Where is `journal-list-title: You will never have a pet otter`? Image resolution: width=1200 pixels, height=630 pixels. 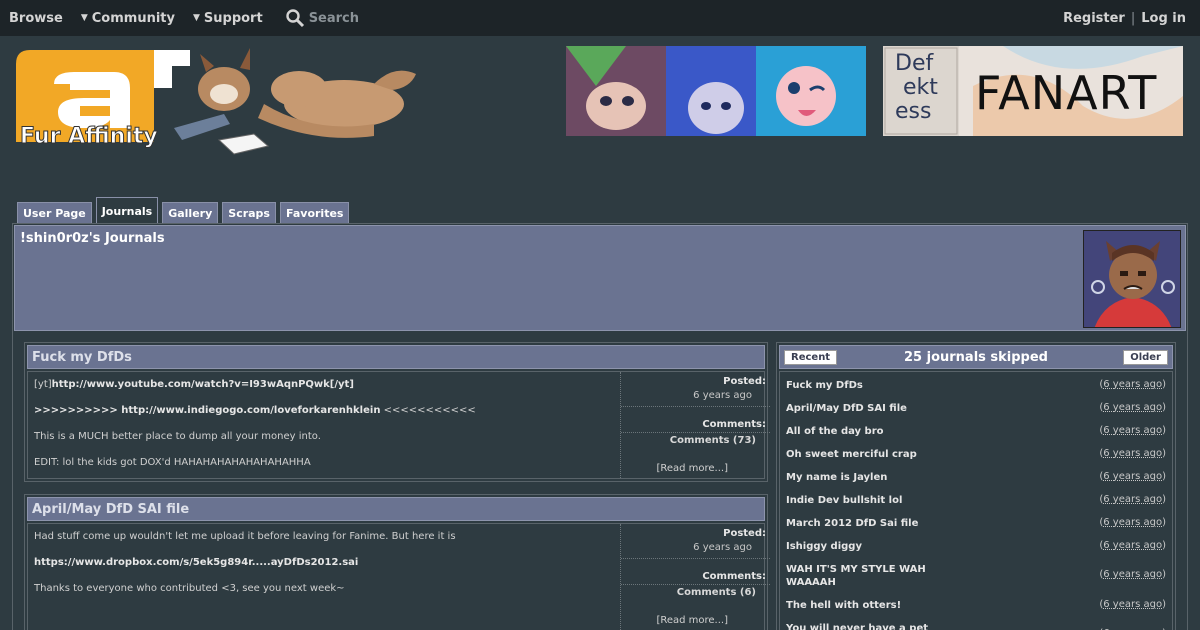 journal-list-title: You will never have a pet otter is located at coordinates (871, 626).